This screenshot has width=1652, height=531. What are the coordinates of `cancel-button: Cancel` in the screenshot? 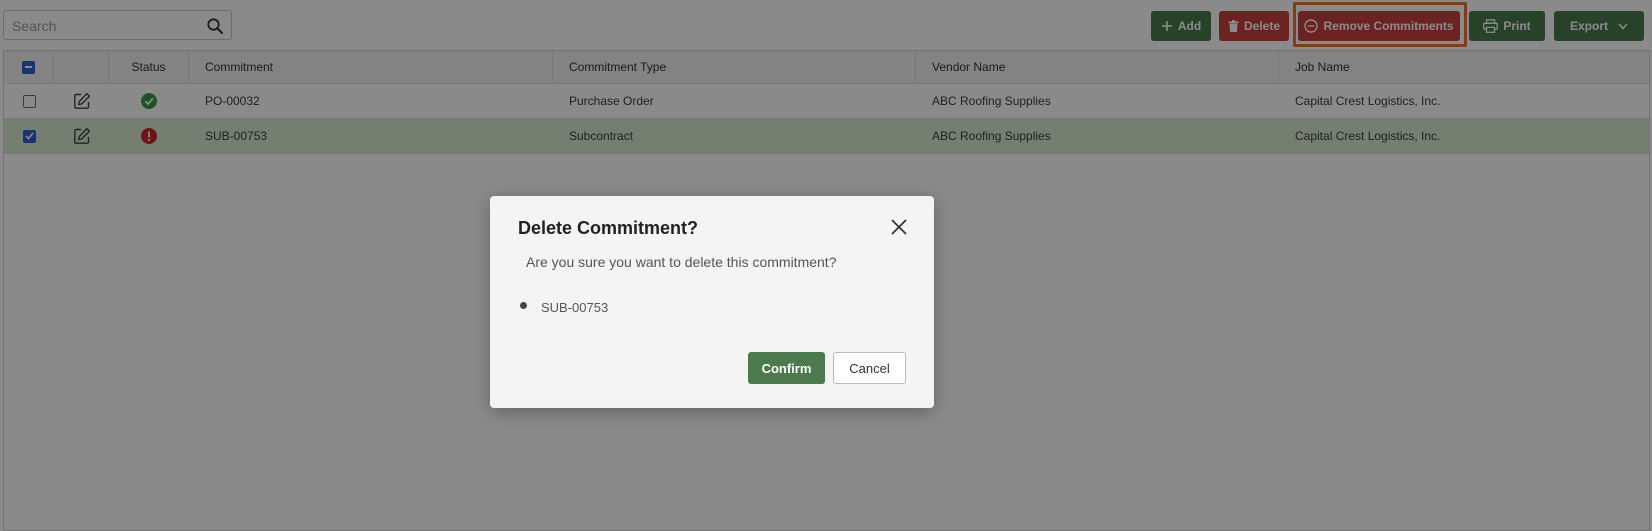 It's located at (869, 368).